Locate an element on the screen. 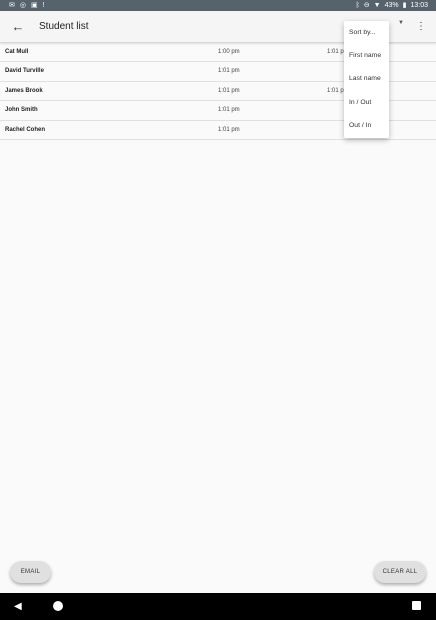 This screenshot has height=620, width=436. battery-percent: 43% is located at coordinates (391, 5).